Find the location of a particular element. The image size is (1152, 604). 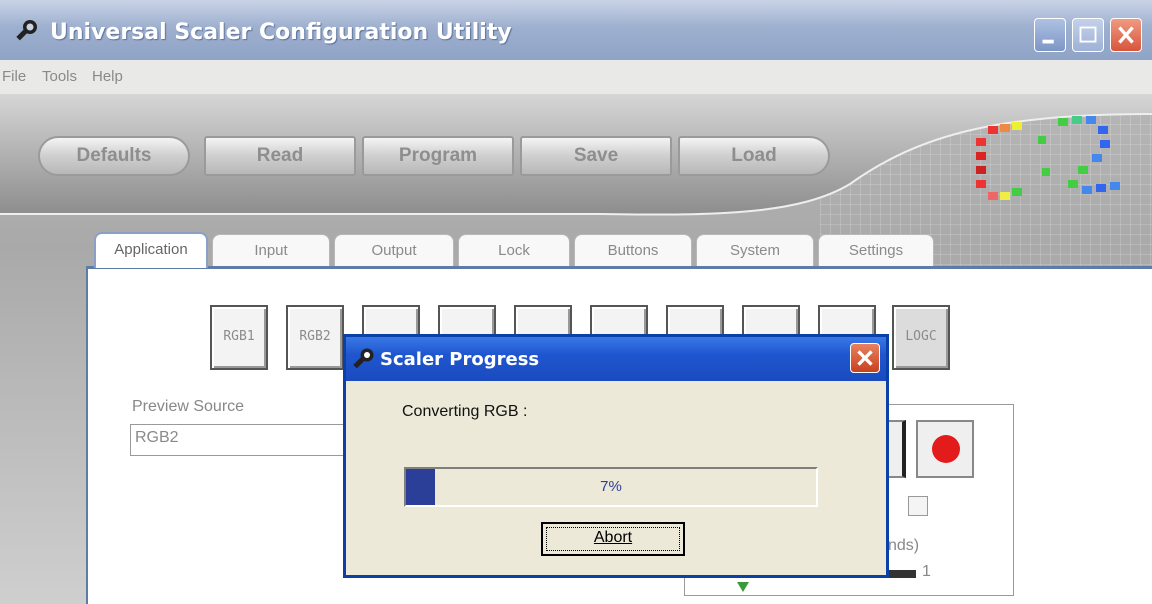

slider-value: 1 is located at coordinates (926, 571).